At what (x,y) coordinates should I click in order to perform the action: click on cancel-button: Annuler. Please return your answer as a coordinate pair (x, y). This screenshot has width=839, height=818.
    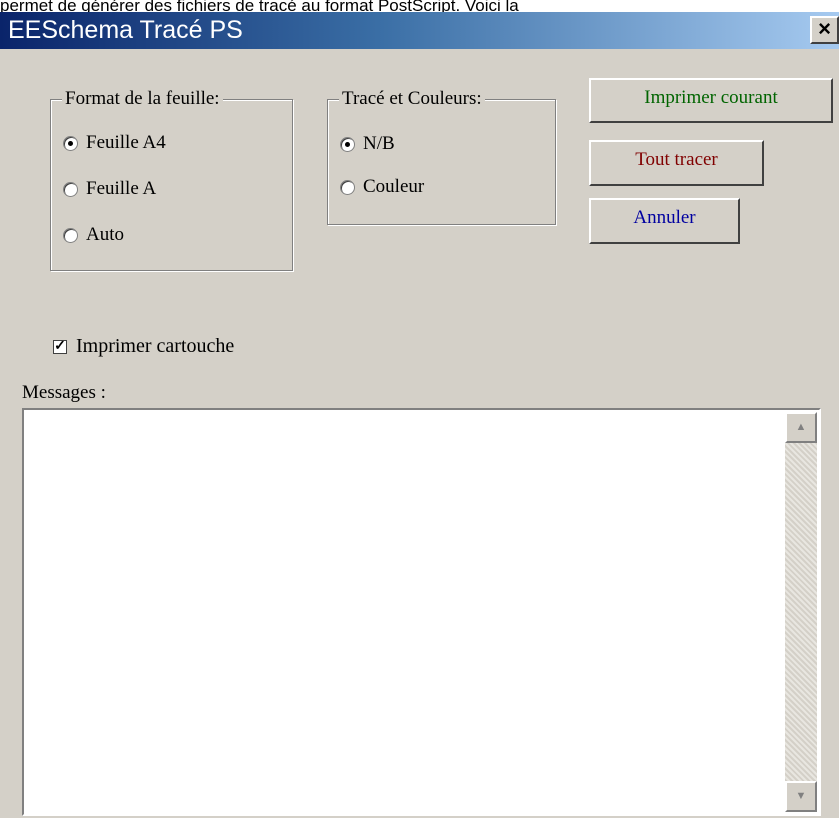
    Looking at the image, I should click on (664, 221).